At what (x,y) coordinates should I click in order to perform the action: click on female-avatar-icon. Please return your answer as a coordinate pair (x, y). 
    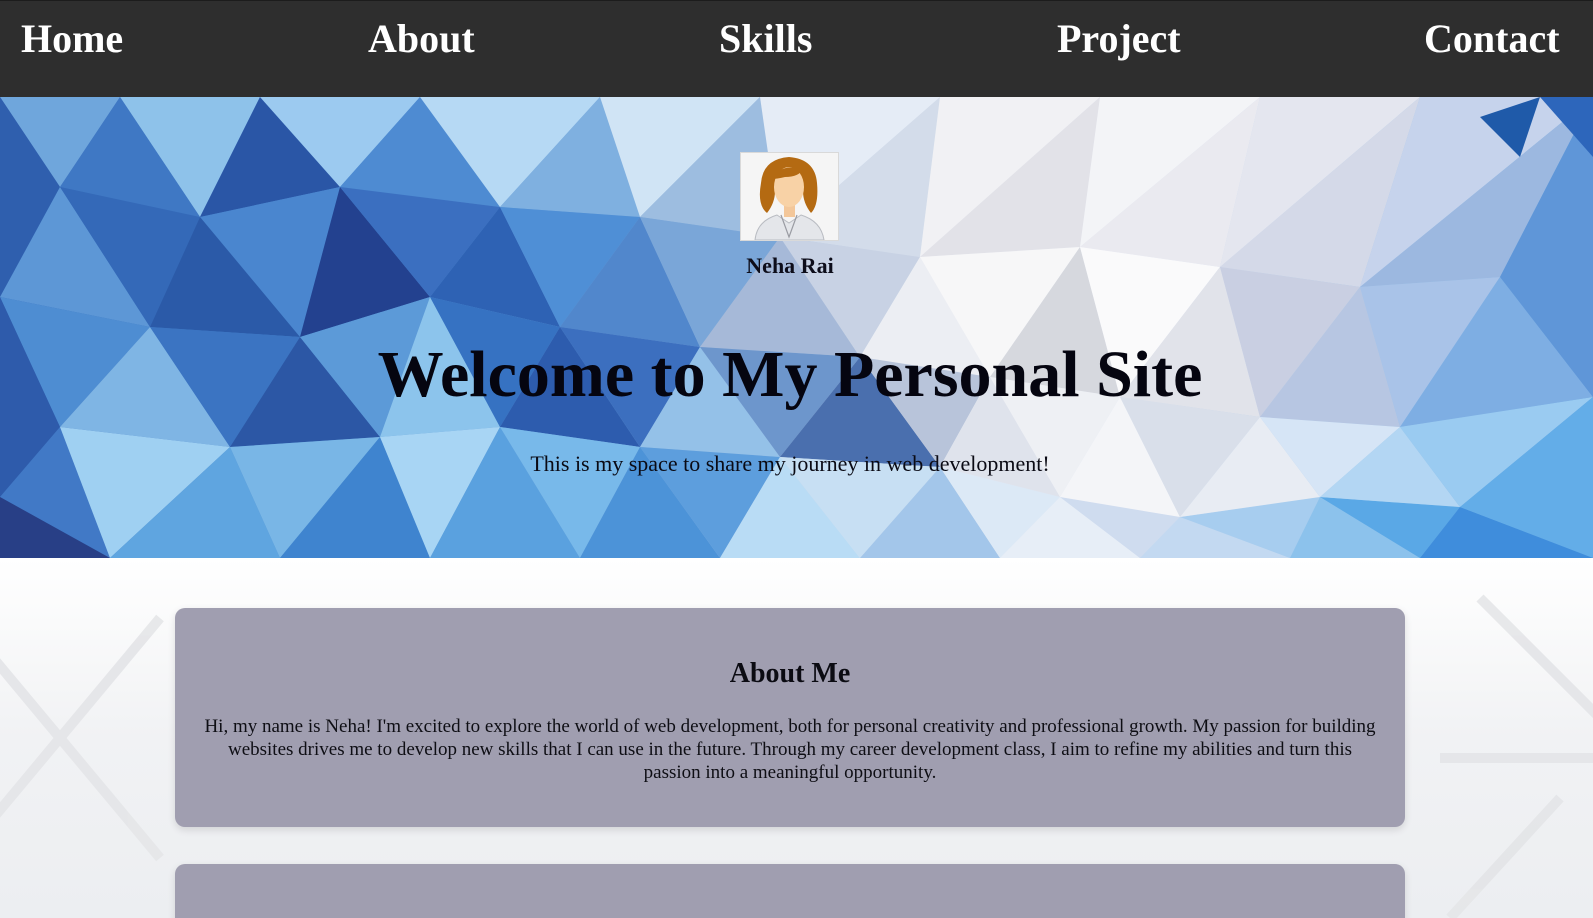
    Looking at the image, I should click on (789, 196).